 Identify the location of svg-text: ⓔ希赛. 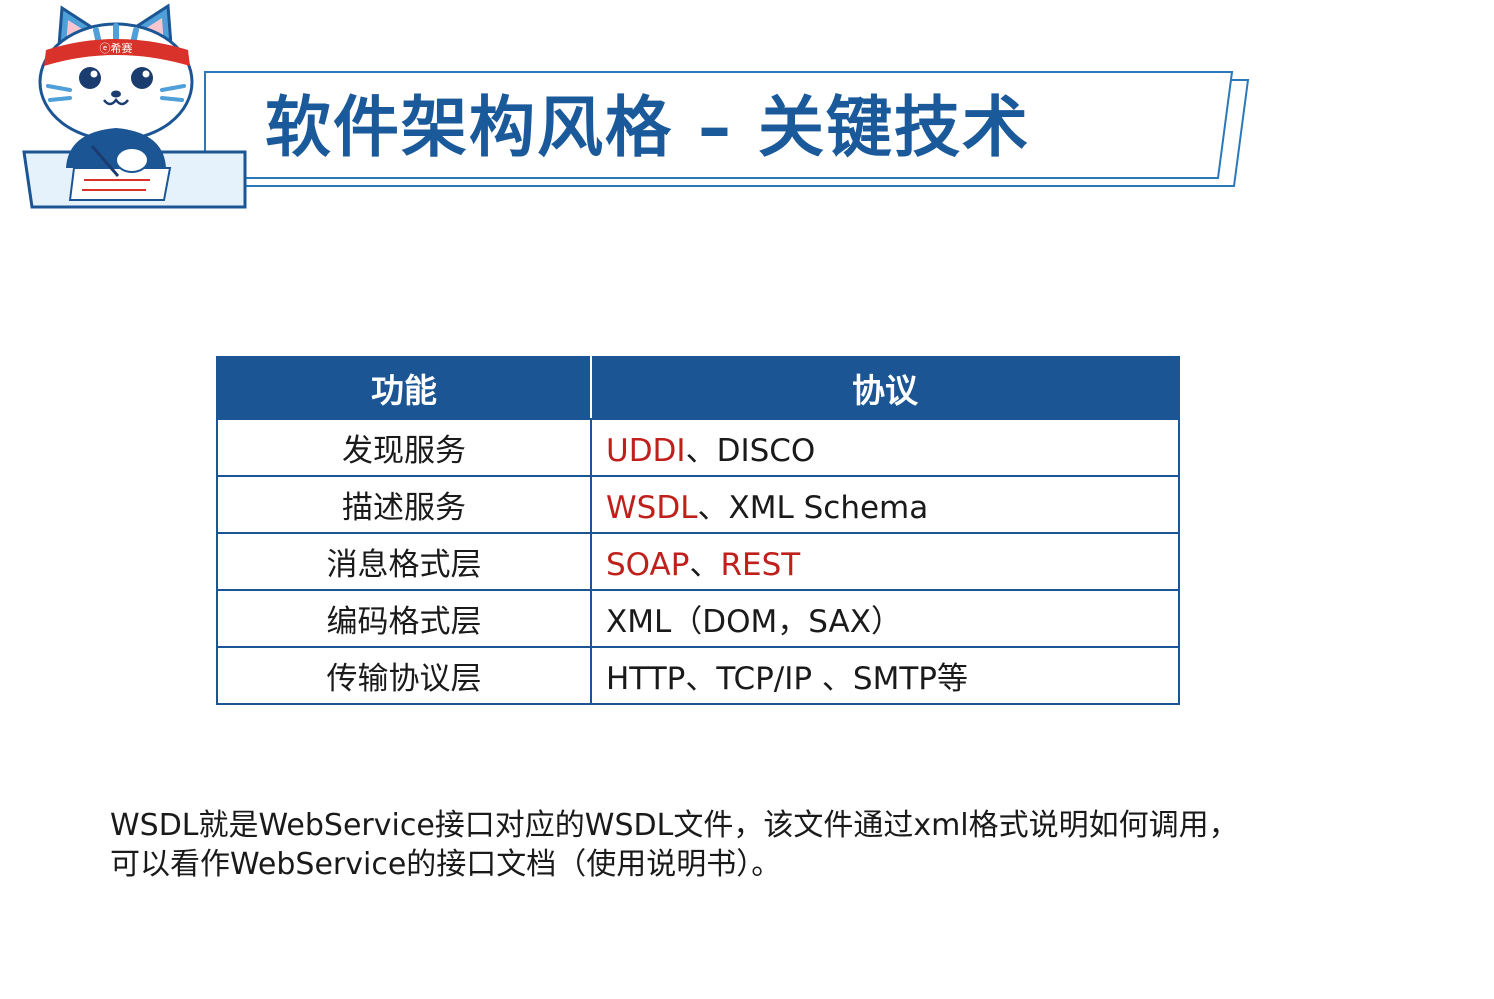
(116, 48).